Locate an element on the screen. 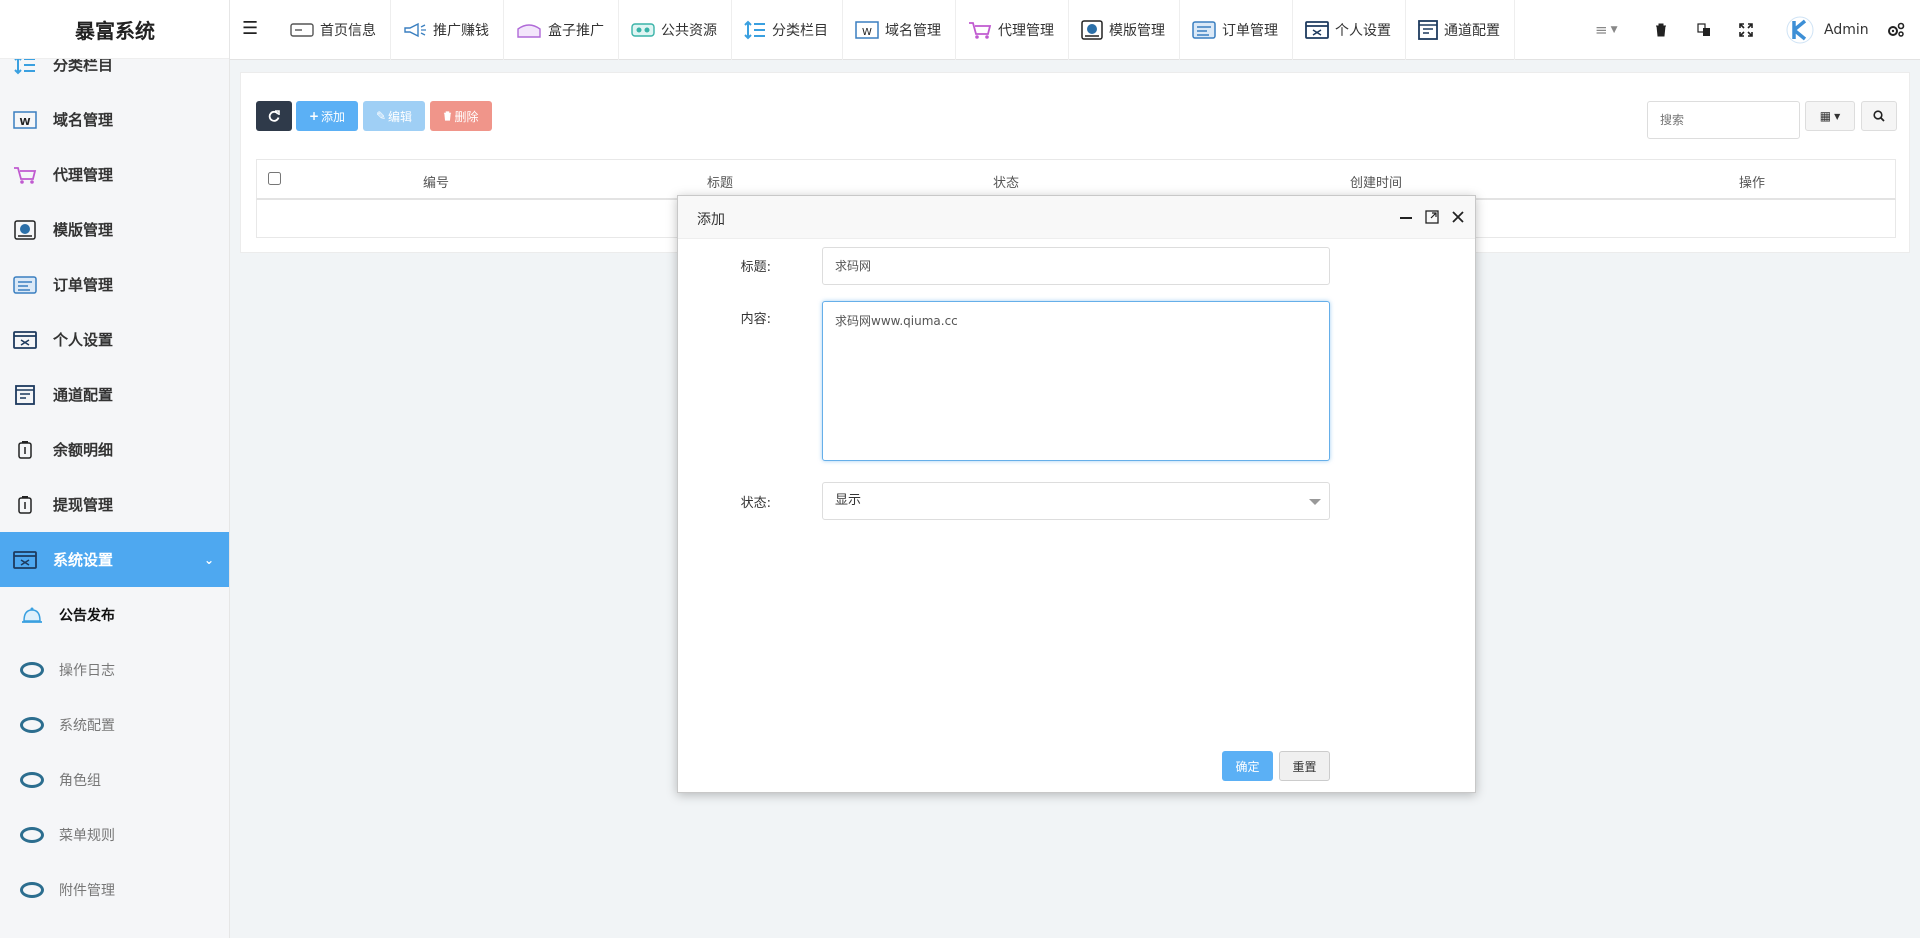 The image size is (1920, 938). nav-tab-domain: W 域名管理 is located at coordinates (899, 30).